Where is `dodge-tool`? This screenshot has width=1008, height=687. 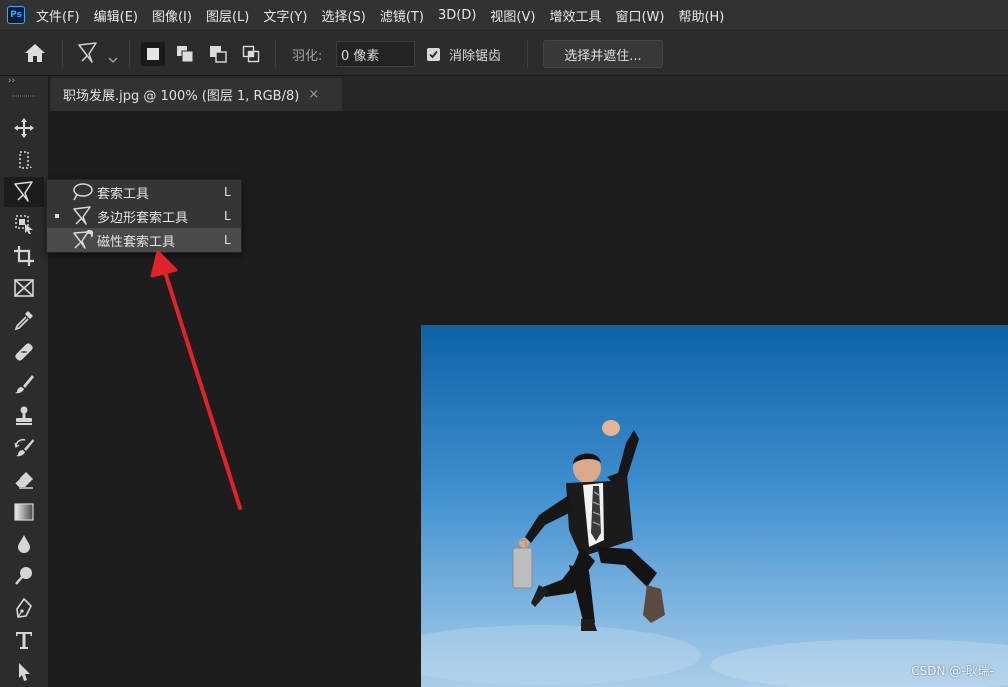
dodge-tool is located at coordinates (24, 576).